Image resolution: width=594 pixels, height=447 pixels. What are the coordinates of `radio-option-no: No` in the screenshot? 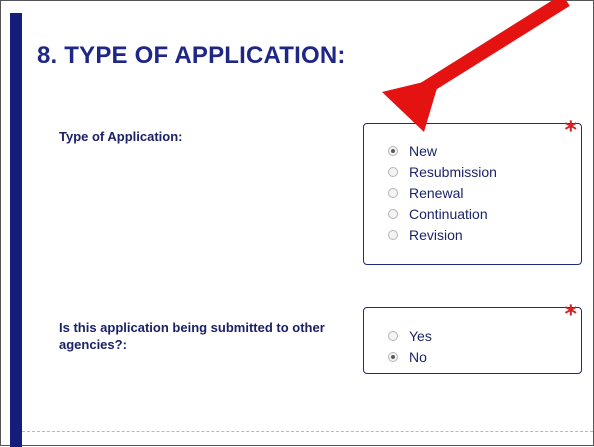 It's located at (410, 356).